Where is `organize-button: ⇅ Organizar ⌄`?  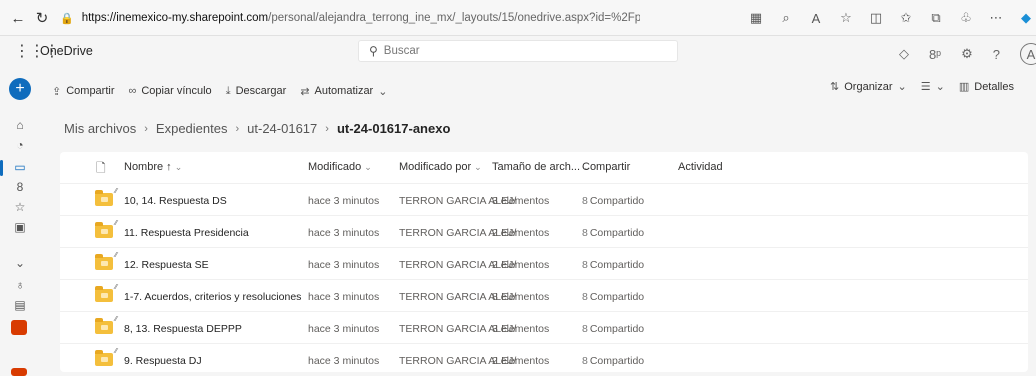
organize-button: ⇅ Organizar ⌄ is located at coordinates (868, 87).